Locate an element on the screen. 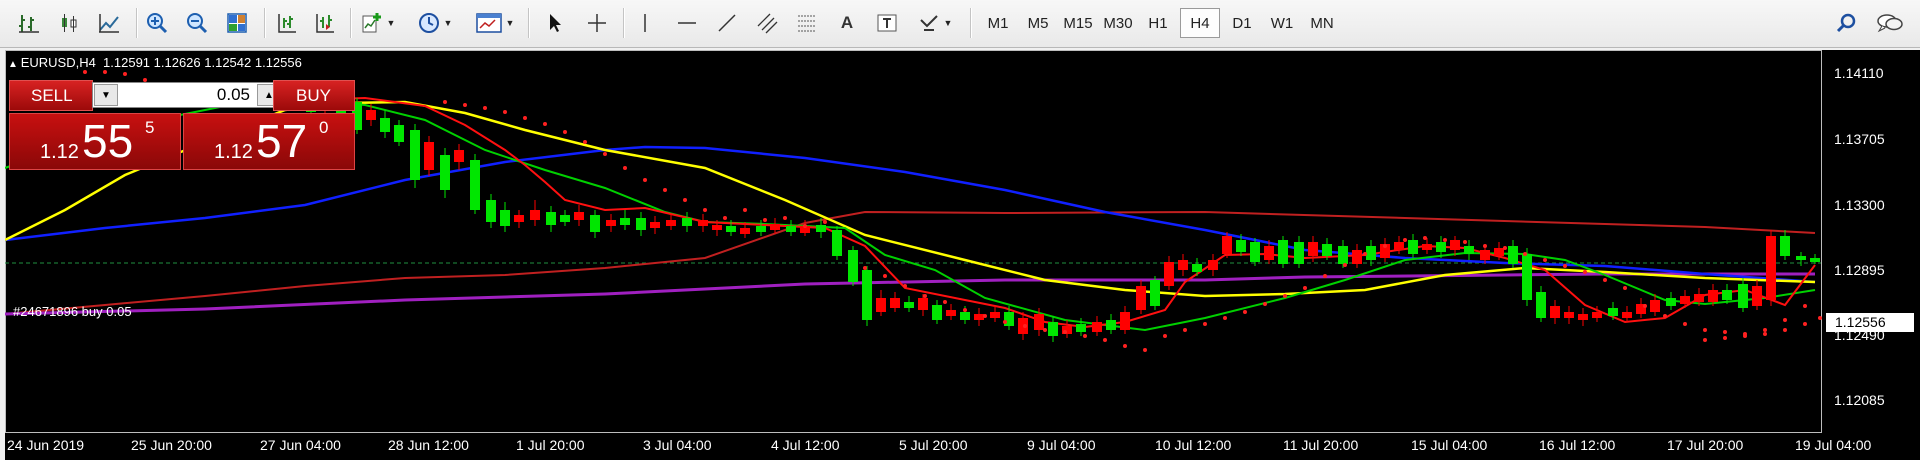  triangle-icon: ▲ is located at coordinates (14, 64).